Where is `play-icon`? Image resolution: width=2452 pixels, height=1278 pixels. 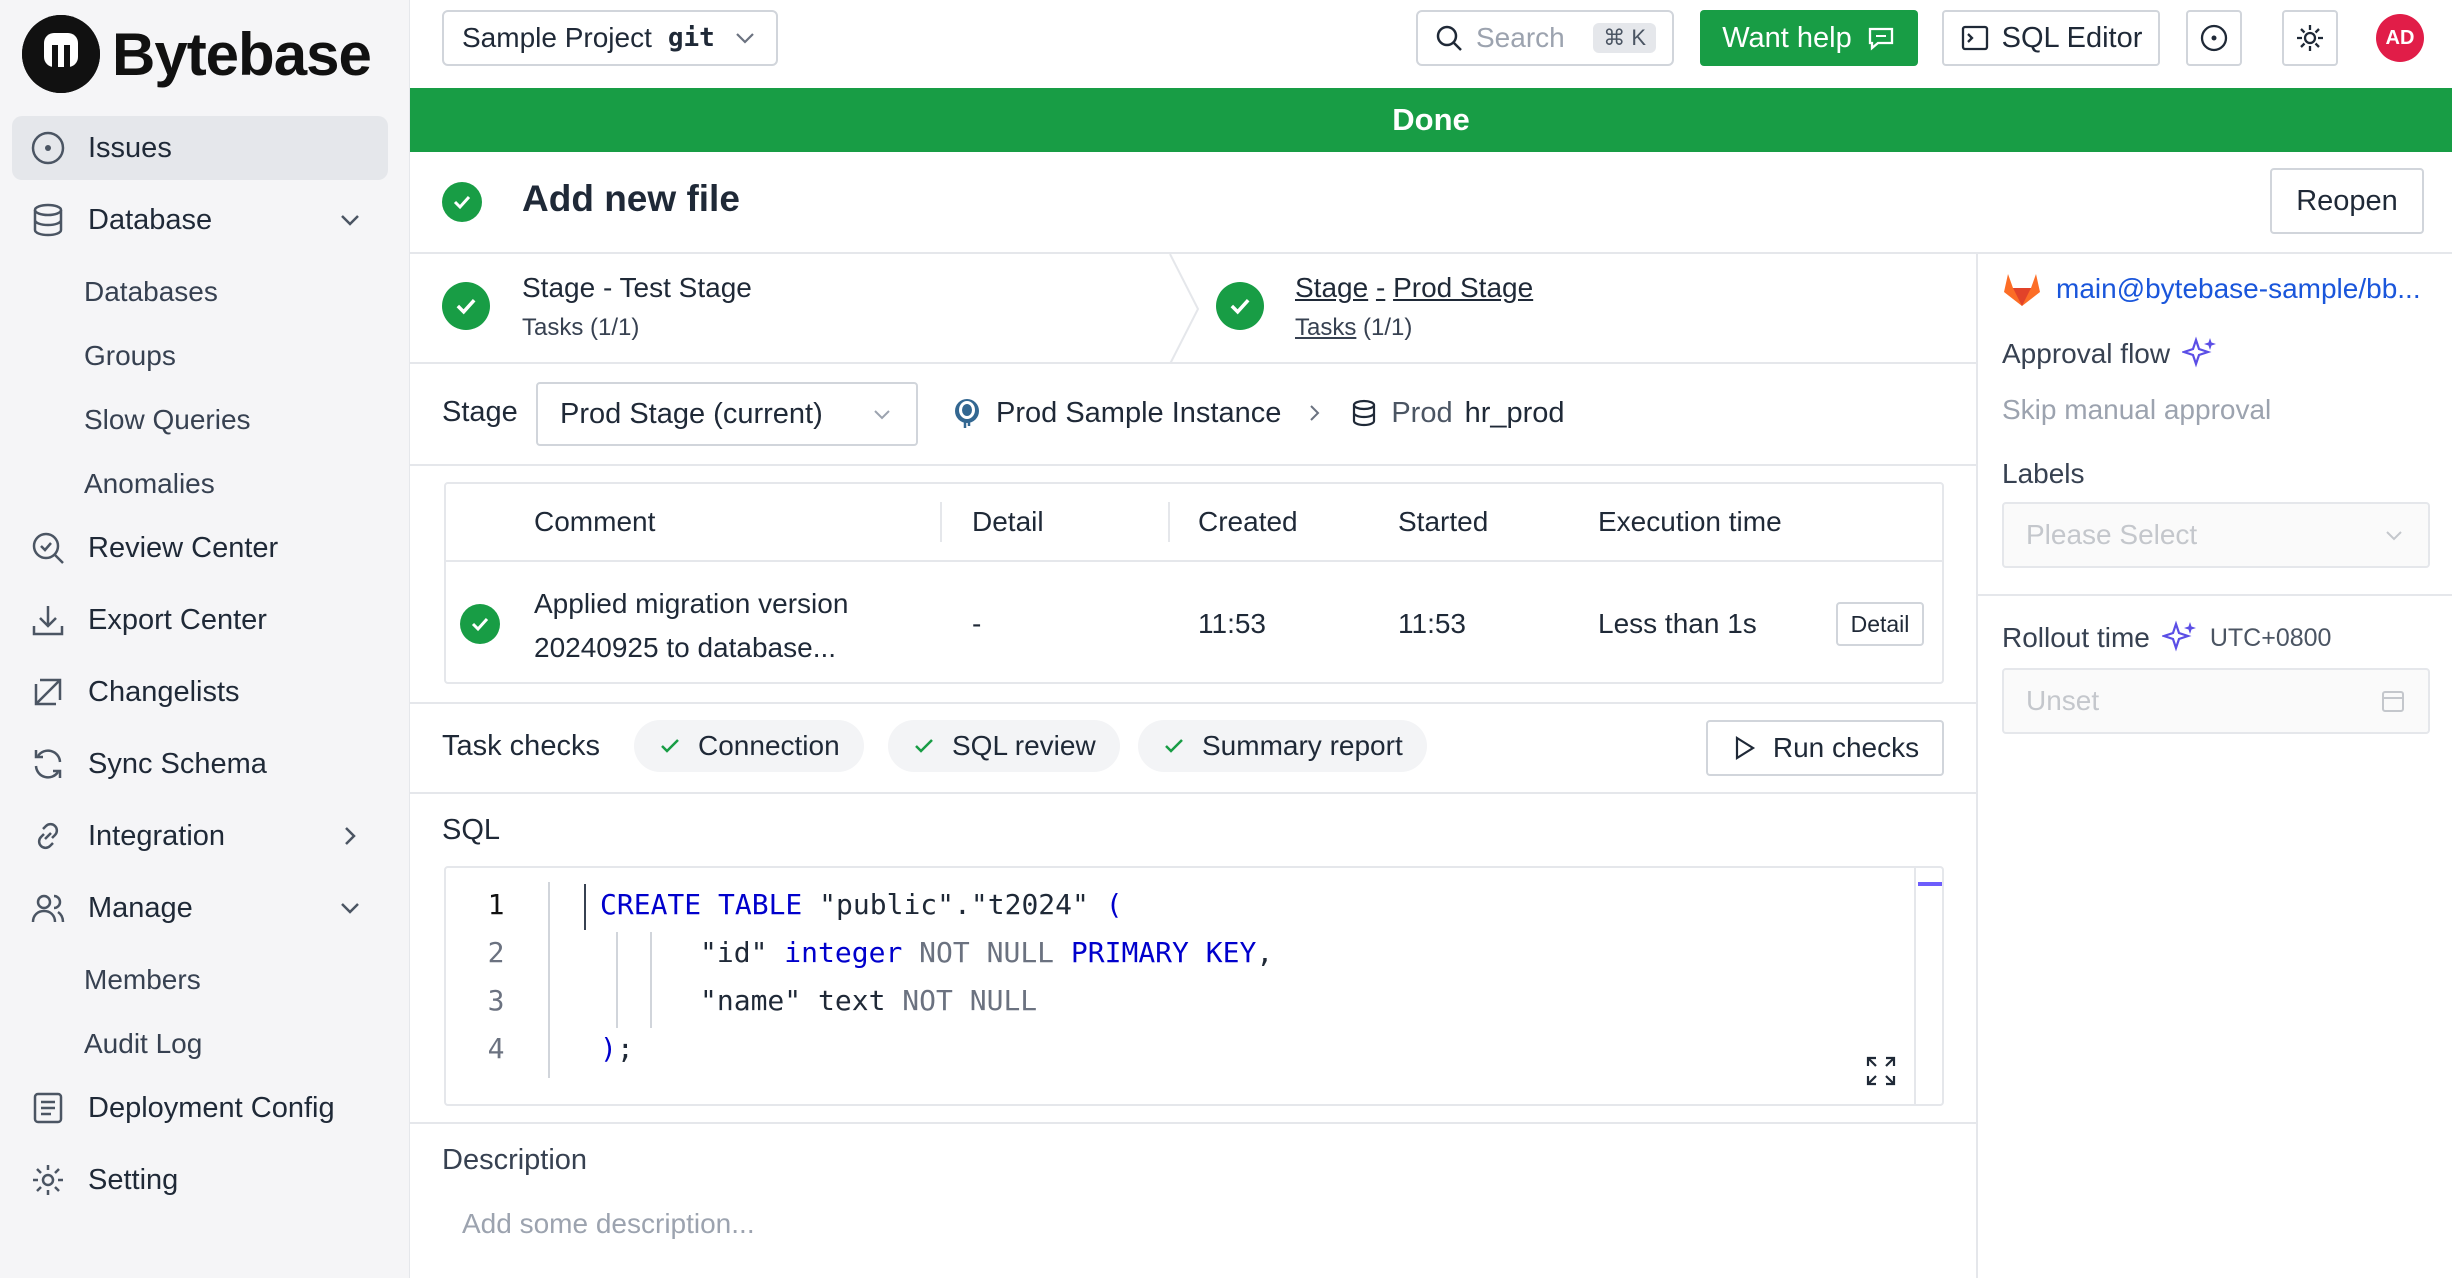
play-icon is located at coordinates (1745, 748).